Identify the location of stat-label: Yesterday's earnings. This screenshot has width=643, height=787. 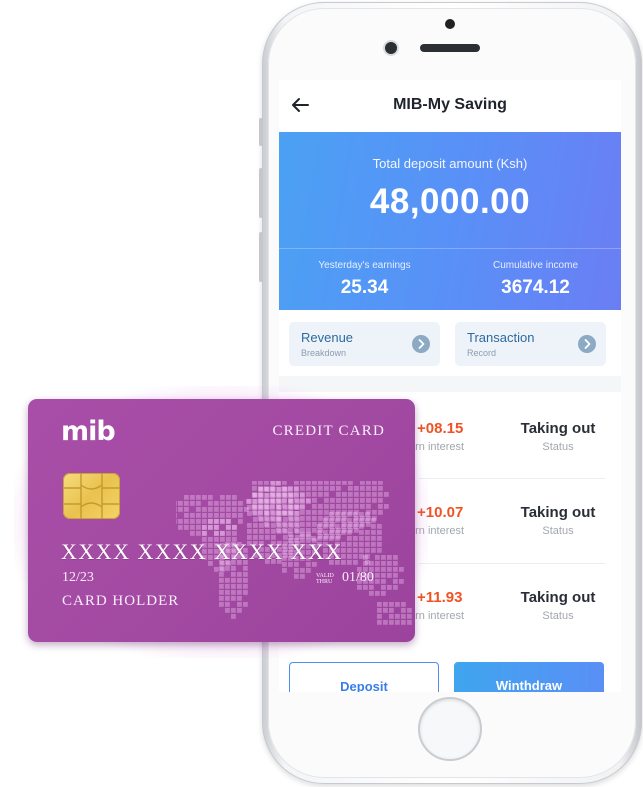
(364, 265).